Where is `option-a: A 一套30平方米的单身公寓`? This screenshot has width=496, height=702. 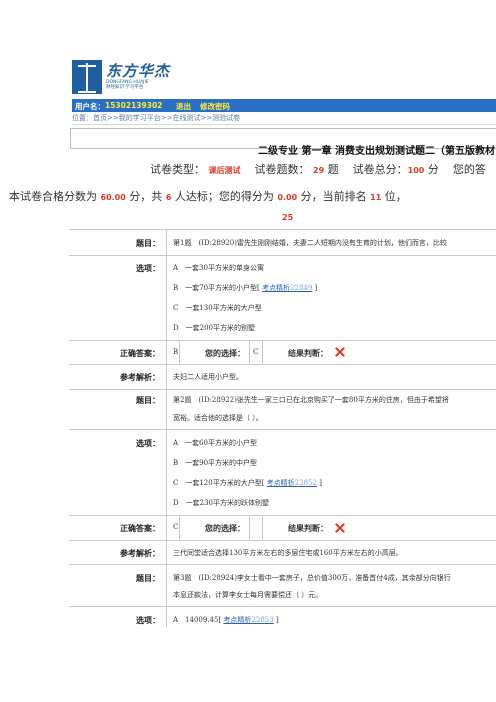
option-a: A 一套30平方米的单身公寓 is located at coordinates (218, 268).